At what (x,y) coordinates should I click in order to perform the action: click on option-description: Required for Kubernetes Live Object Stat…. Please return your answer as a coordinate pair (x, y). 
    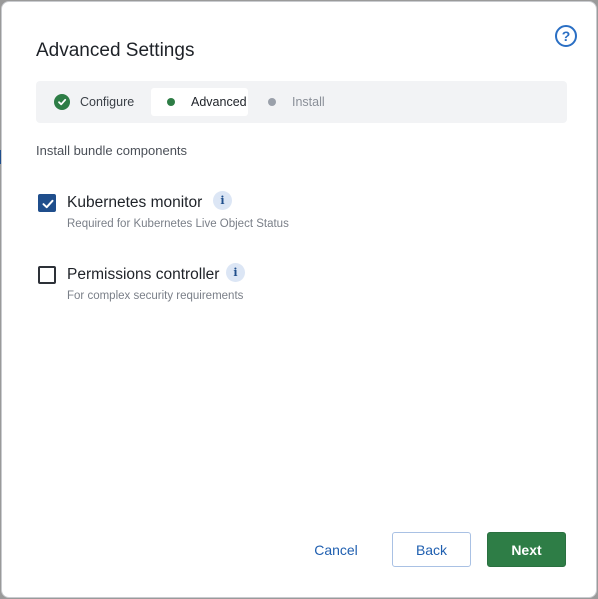
    Looking at the image, I should click on (178, 224).